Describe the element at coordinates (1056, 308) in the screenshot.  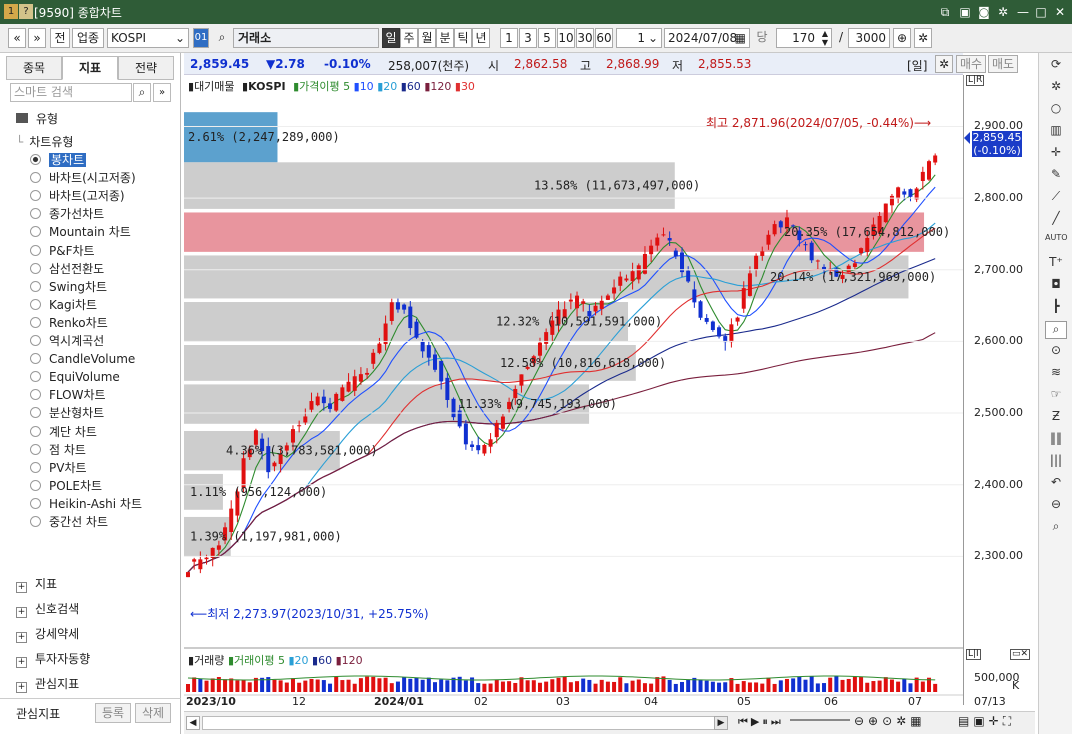
I see `candle-icon: ┣` at that location.